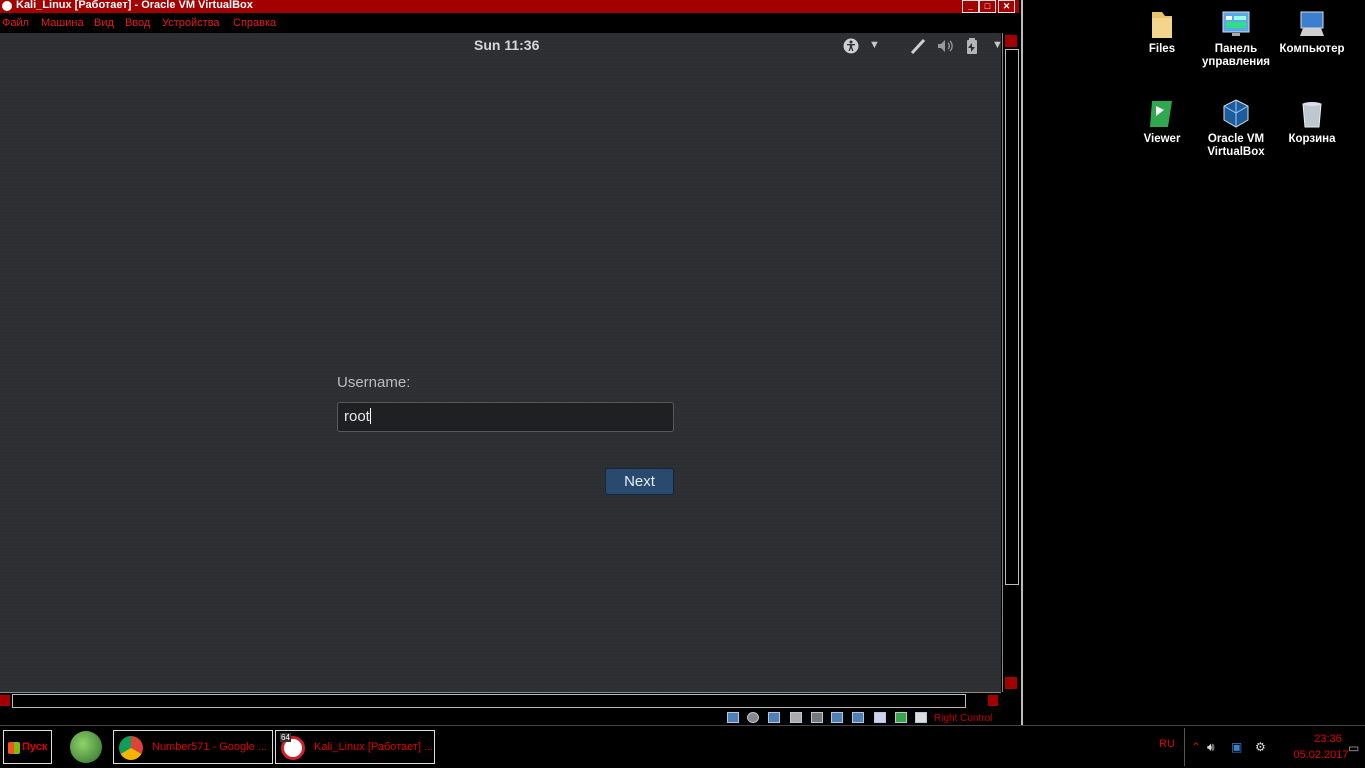  Describe the element at coordinates (374, 382) in the screenshot. I see `username-label: Username:` at that location.